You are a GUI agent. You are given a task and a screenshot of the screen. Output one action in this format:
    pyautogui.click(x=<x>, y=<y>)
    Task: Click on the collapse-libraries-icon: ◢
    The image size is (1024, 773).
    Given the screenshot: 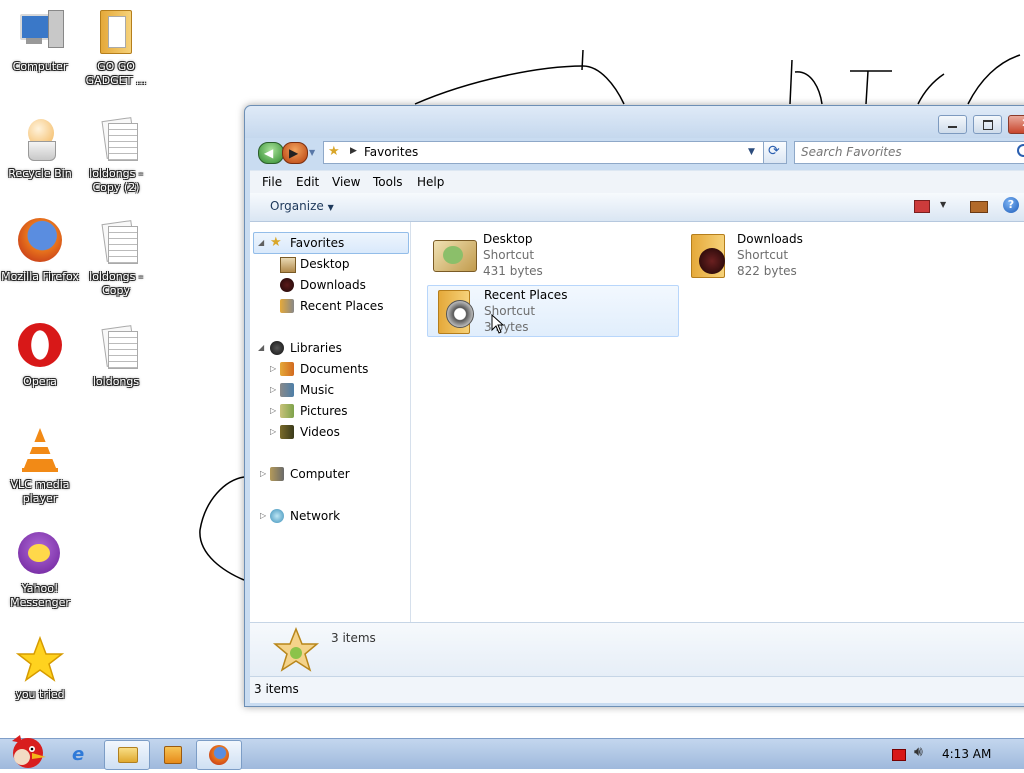 What is the action you would take?
    pyautogui.click(x=261, y=347)
    